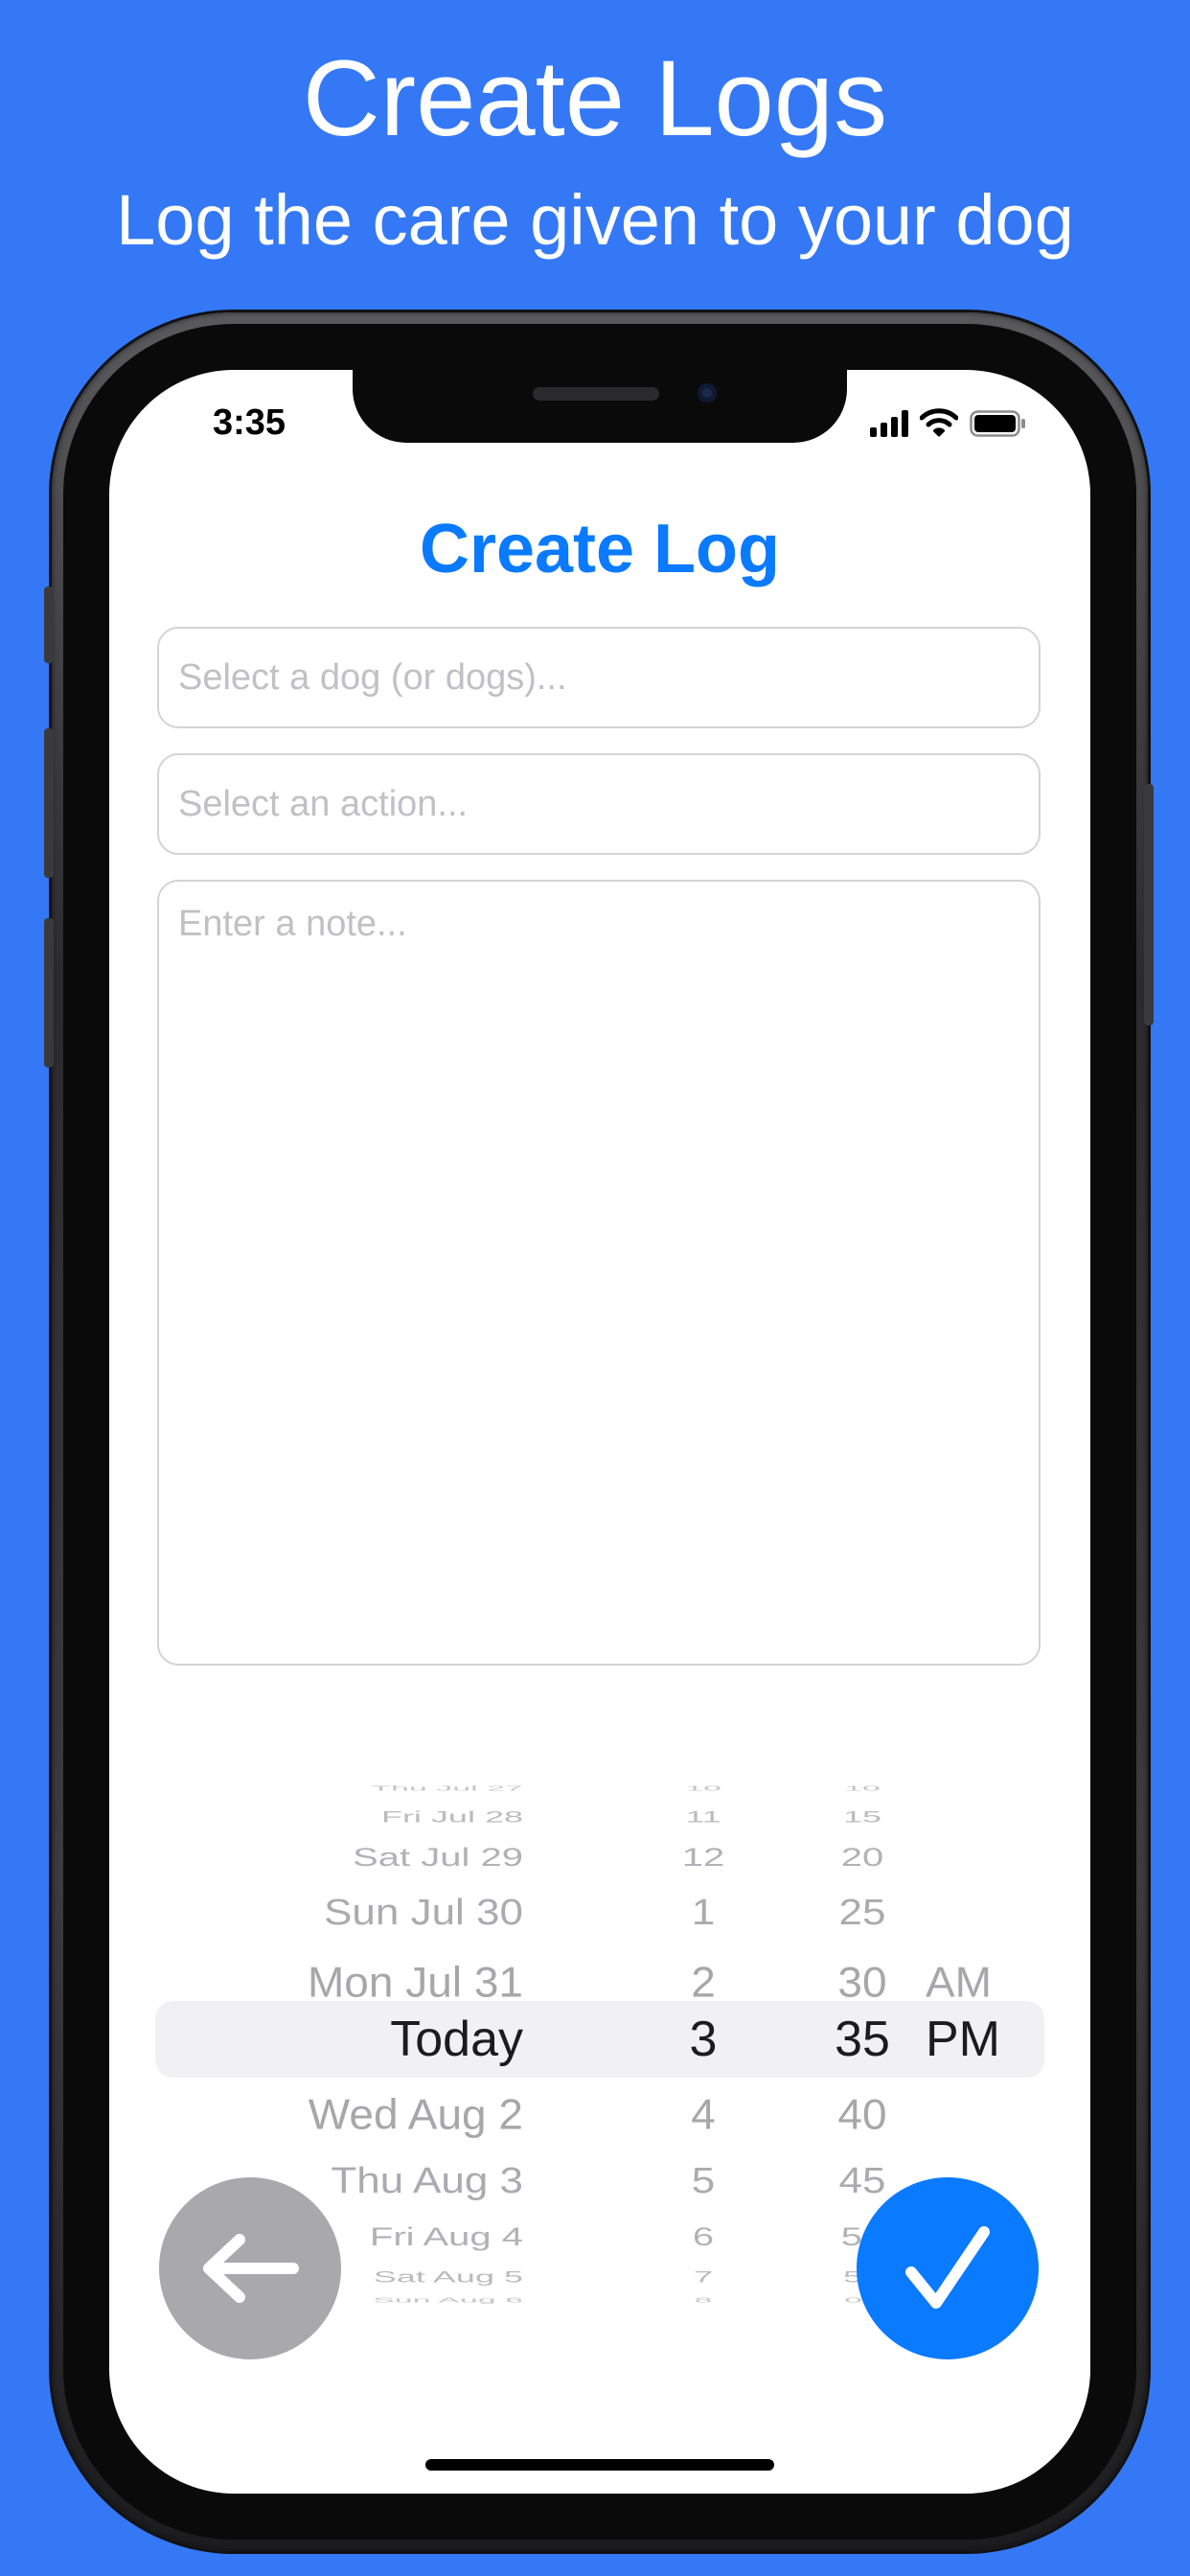  Describe the element at coordinates (1149, 904) in the screenshot. I see `power-button` at that location.